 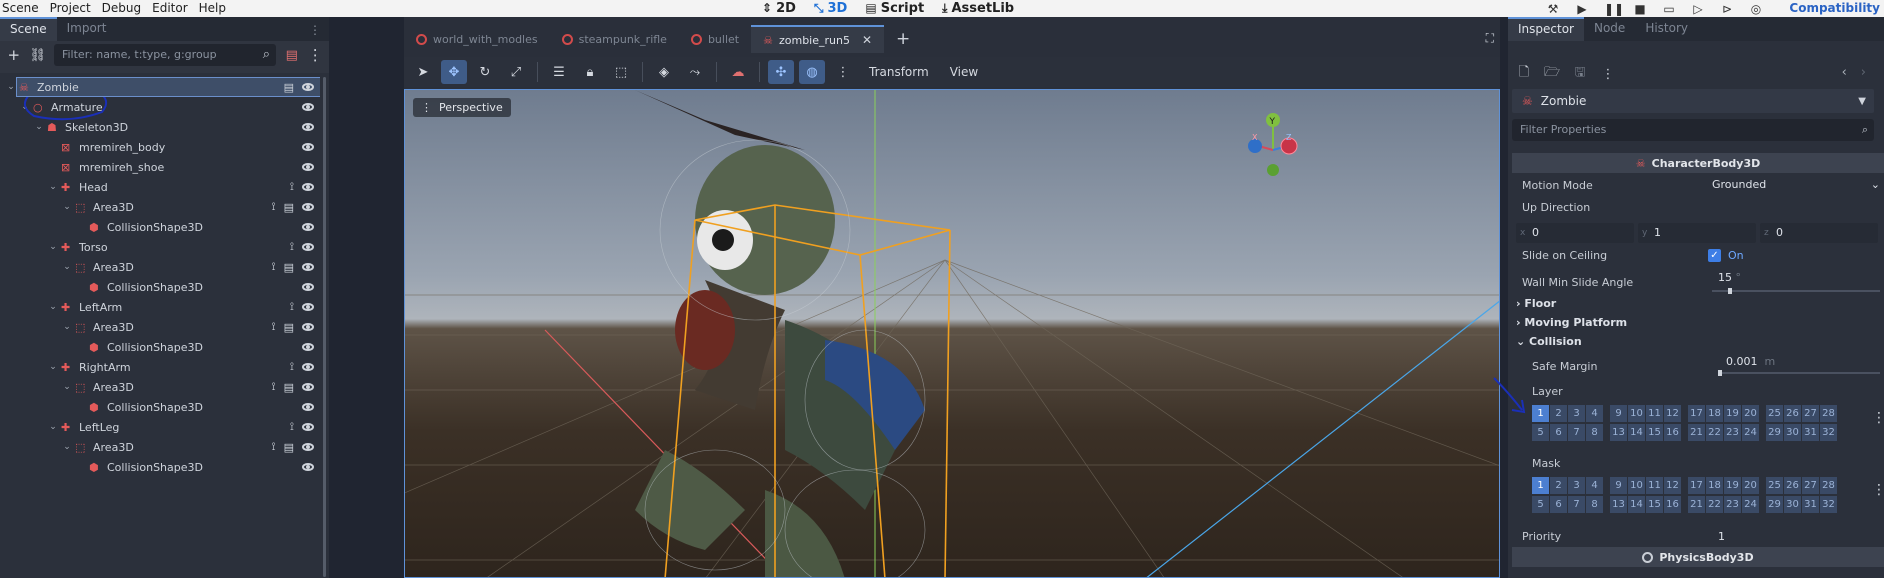 What do you see at coordinates (1540, 432) in the screenshot?
I see `layer-bit: 5` at bounding box center [1540, 432].